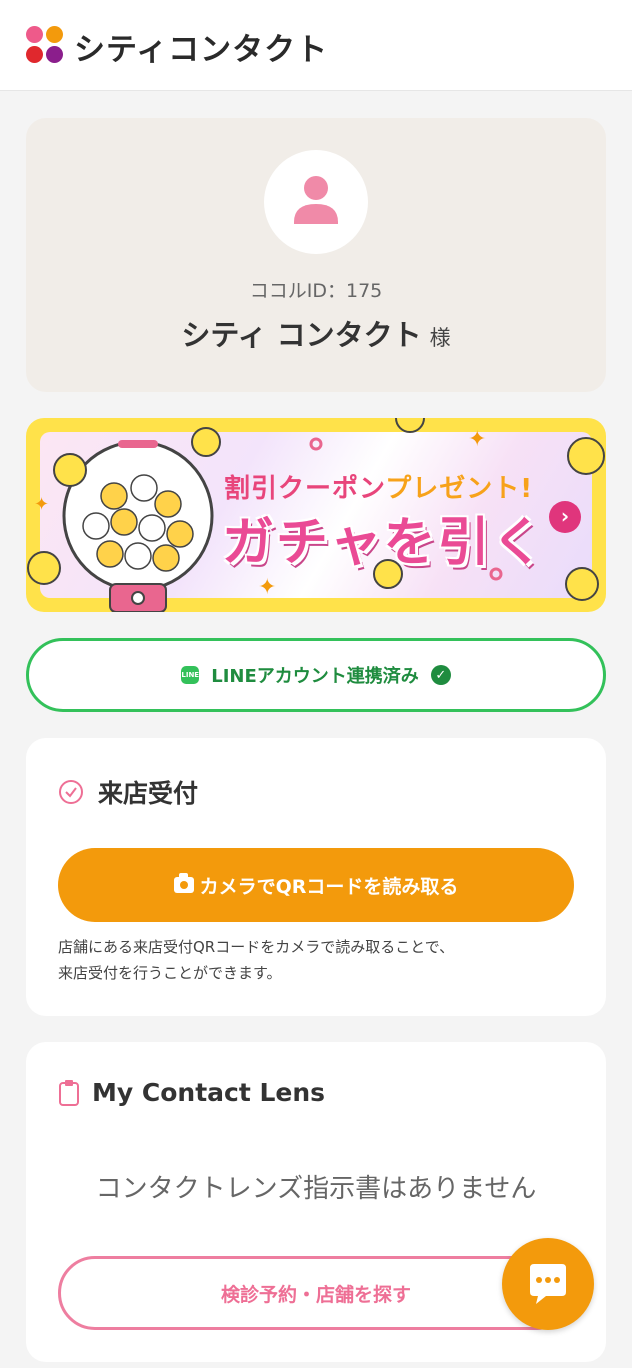 The image size is (632, 1368). I want to click on chat-bubble-icon, so click(548, 1284).